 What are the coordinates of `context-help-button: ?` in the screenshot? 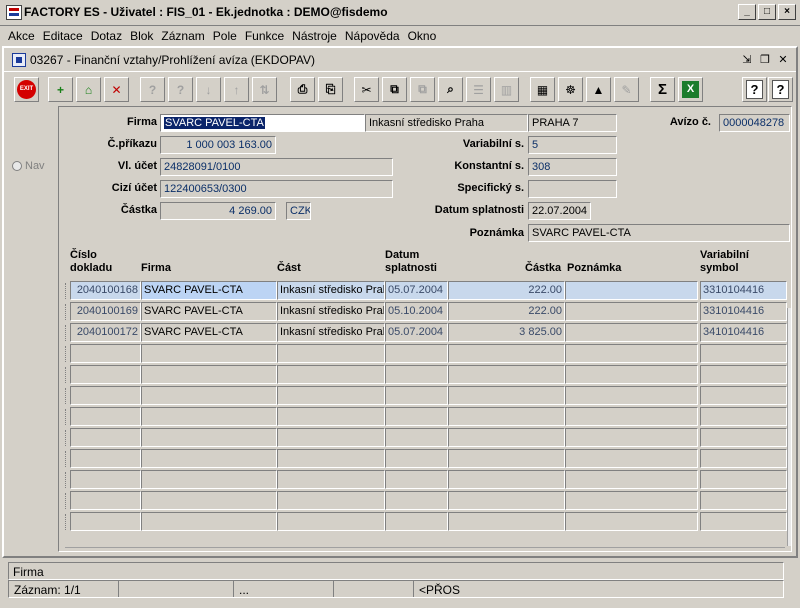 It's located at (780, 89).